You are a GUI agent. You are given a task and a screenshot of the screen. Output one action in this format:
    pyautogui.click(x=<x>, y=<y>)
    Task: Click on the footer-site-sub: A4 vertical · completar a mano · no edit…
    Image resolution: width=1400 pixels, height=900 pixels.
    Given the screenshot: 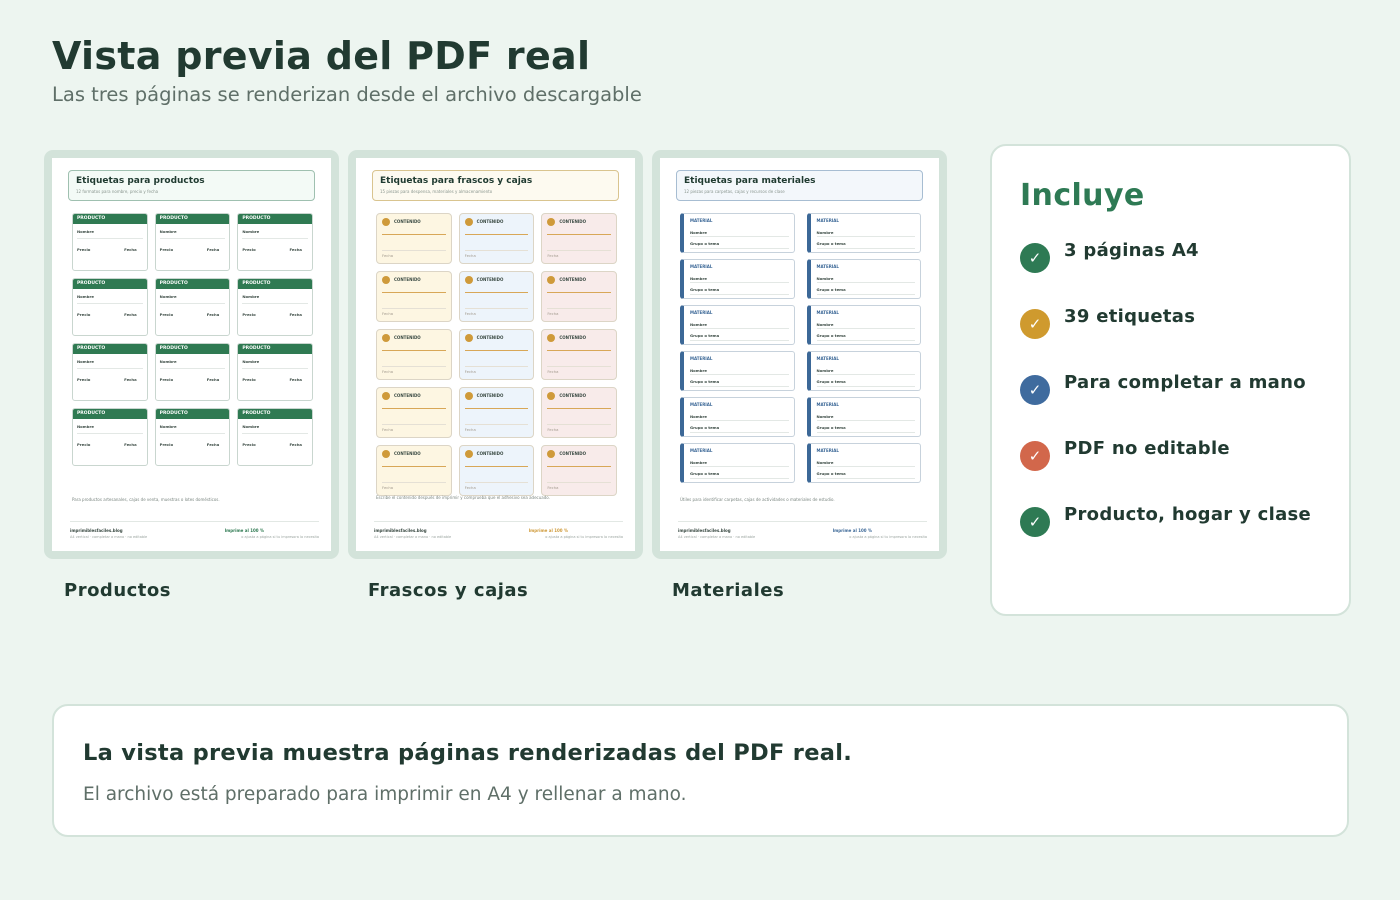 What is the action you would take?
    pyautogui.click(x=109, y=537)
    